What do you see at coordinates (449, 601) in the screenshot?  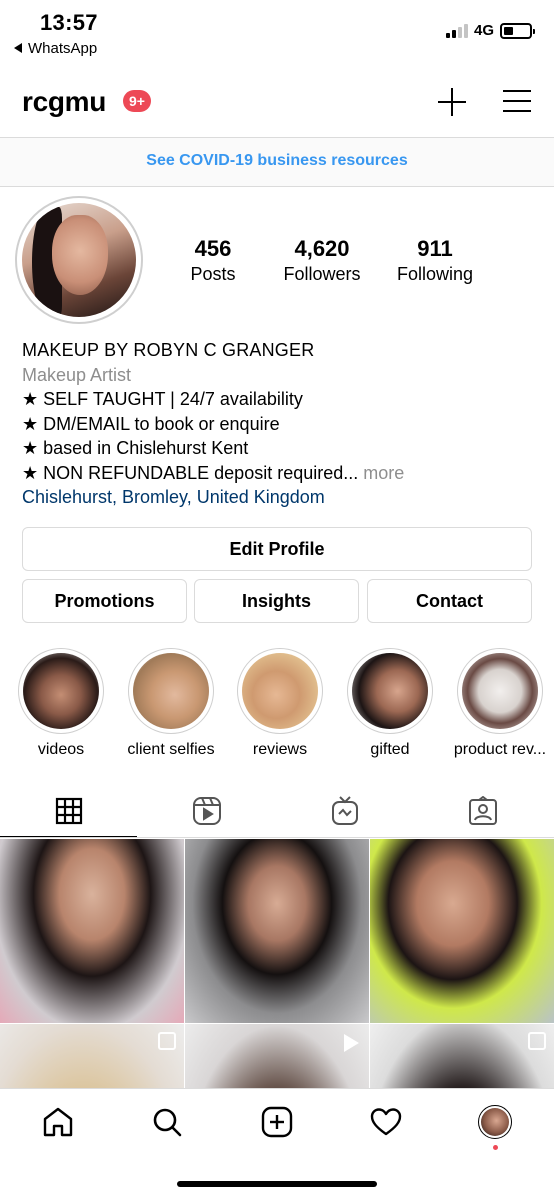 I see `contact-button: Contact` at bounding box center [449, 601].